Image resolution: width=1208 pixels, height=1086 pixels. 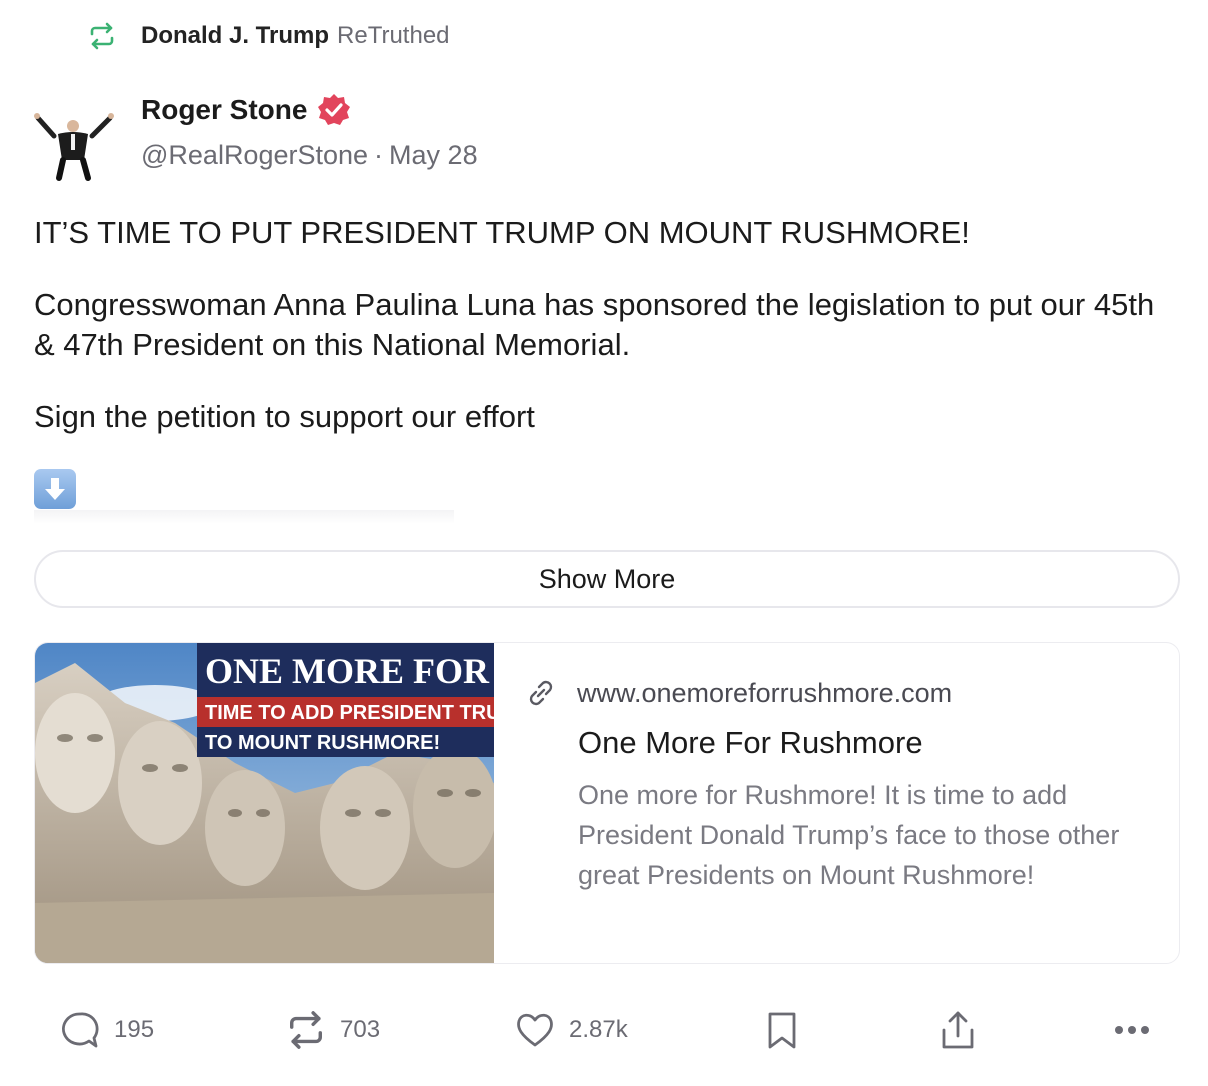 What do you see at coordinates (541, 693) in the screenshot?
I see `link-icon` at bounding box center [541, 693].